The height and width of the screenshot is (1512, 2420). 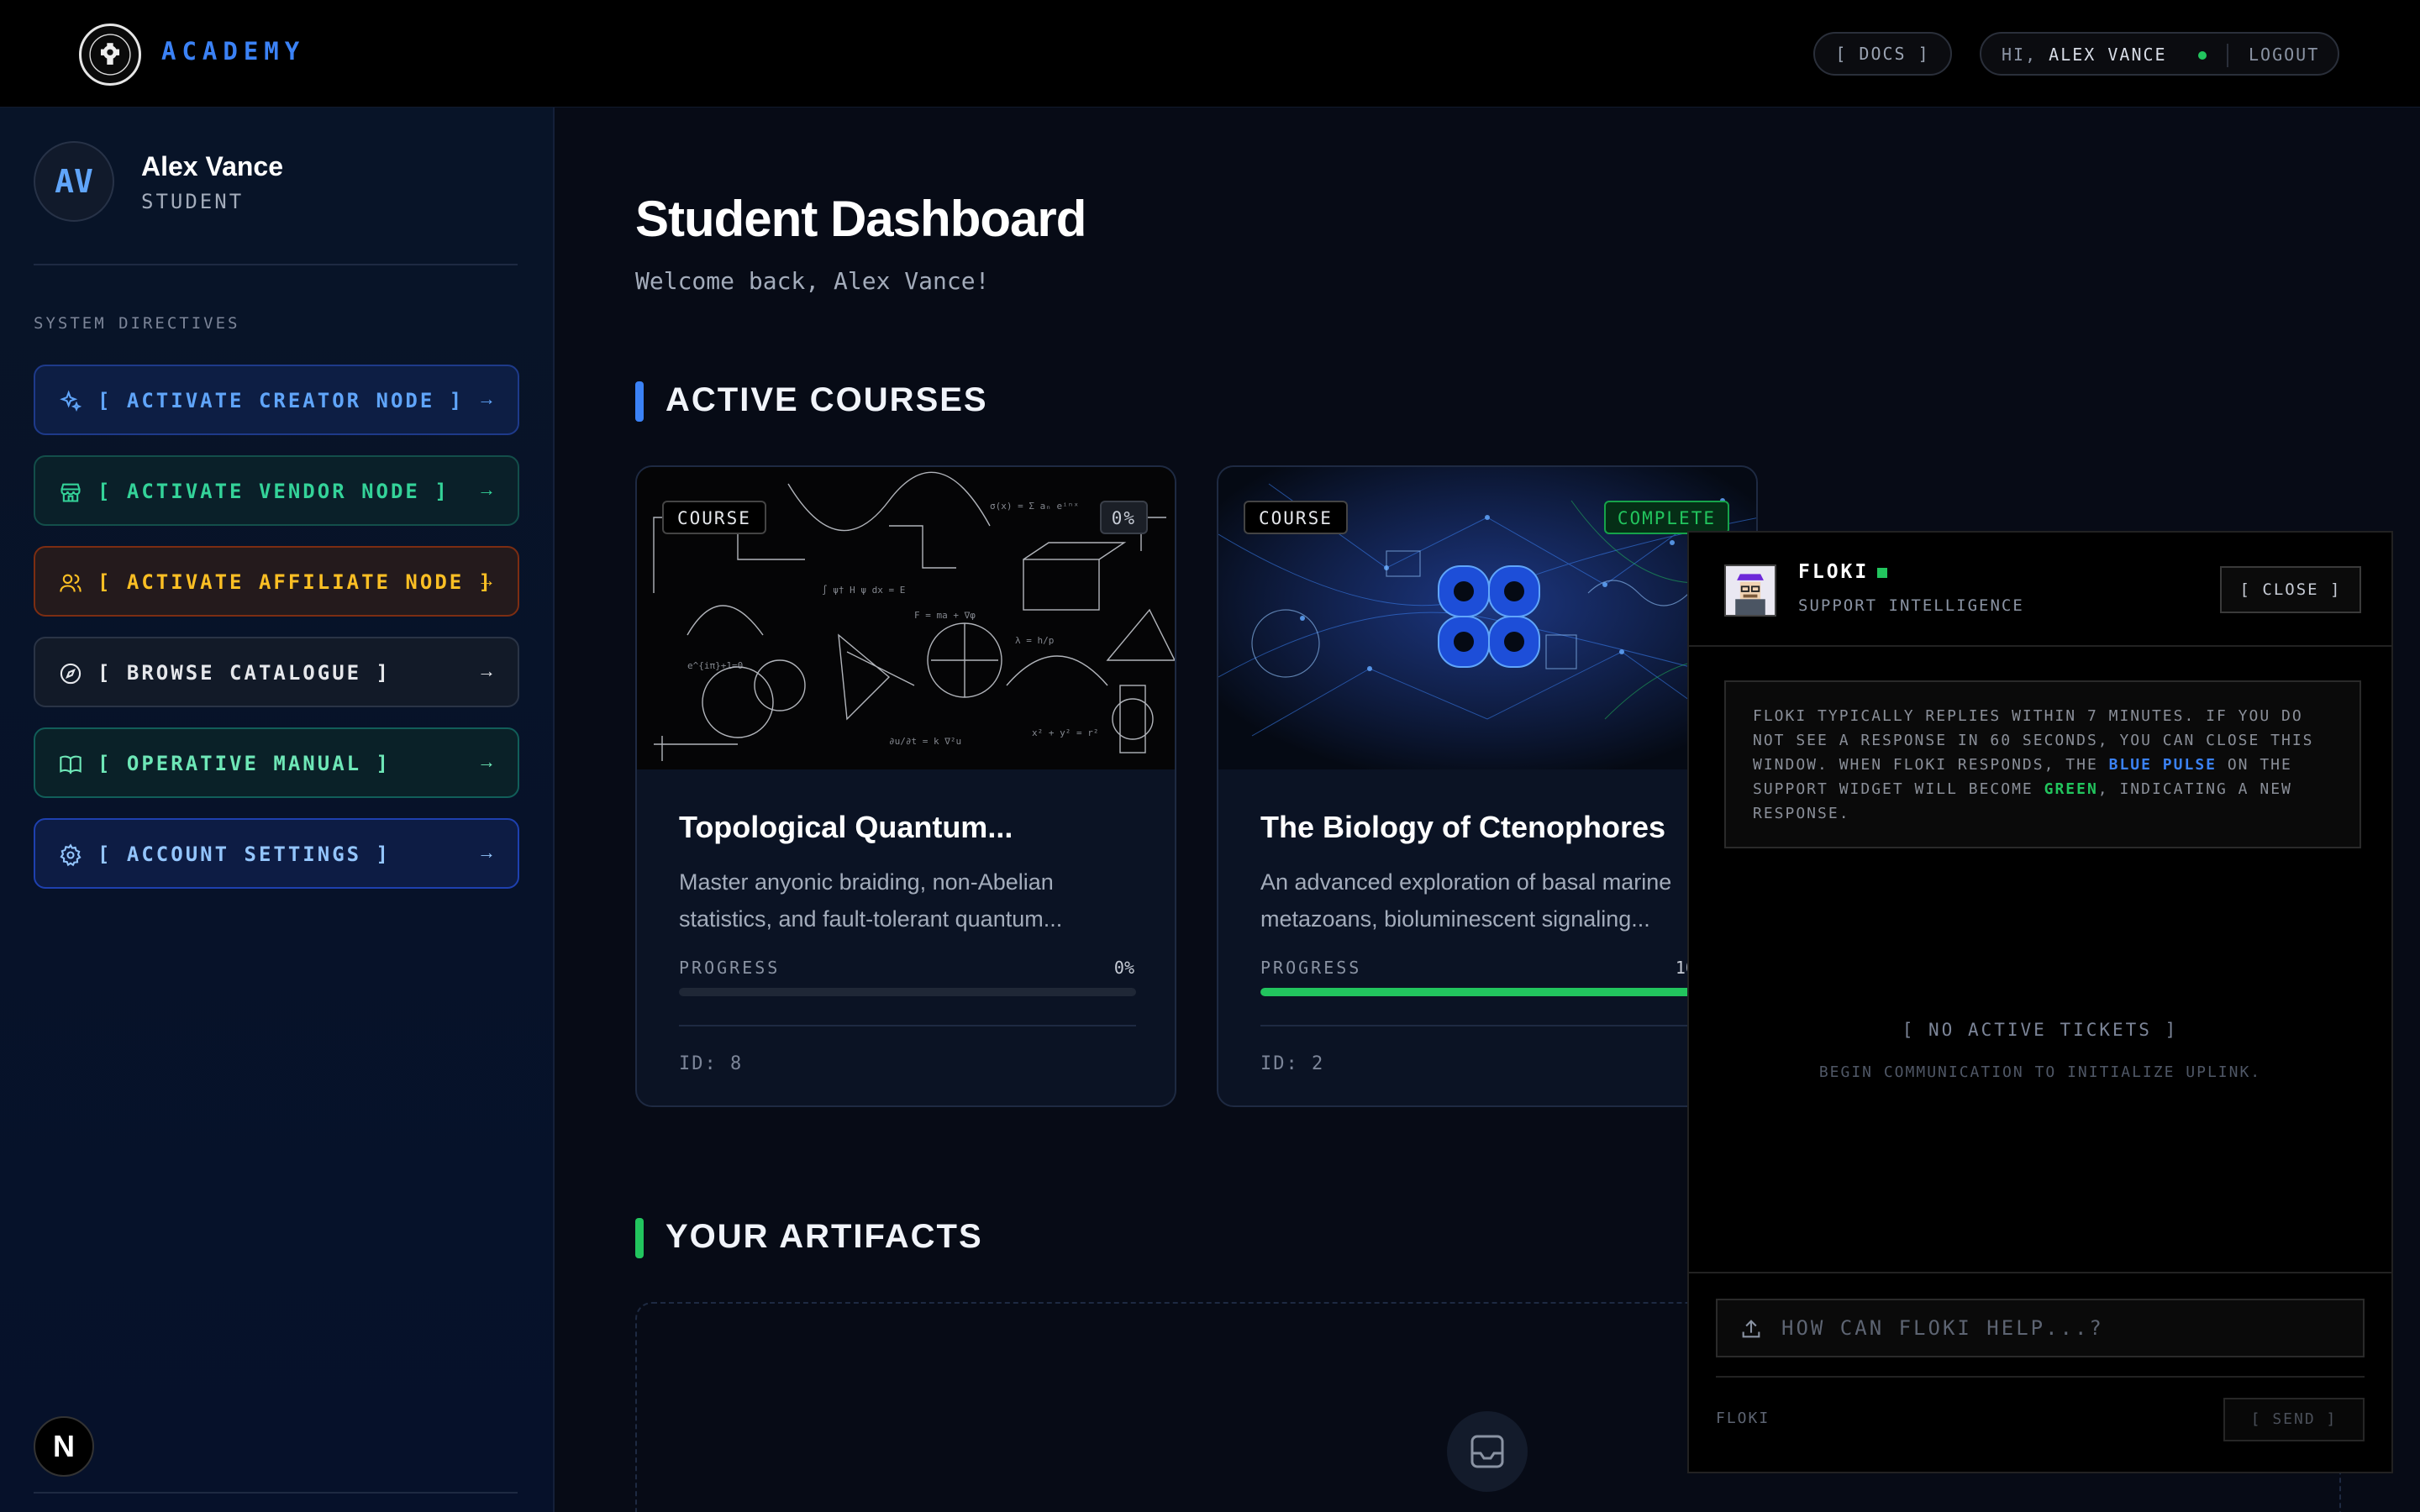 I want to click on course-complete-badge: COMPLETE, so click(x=1666, y=517).